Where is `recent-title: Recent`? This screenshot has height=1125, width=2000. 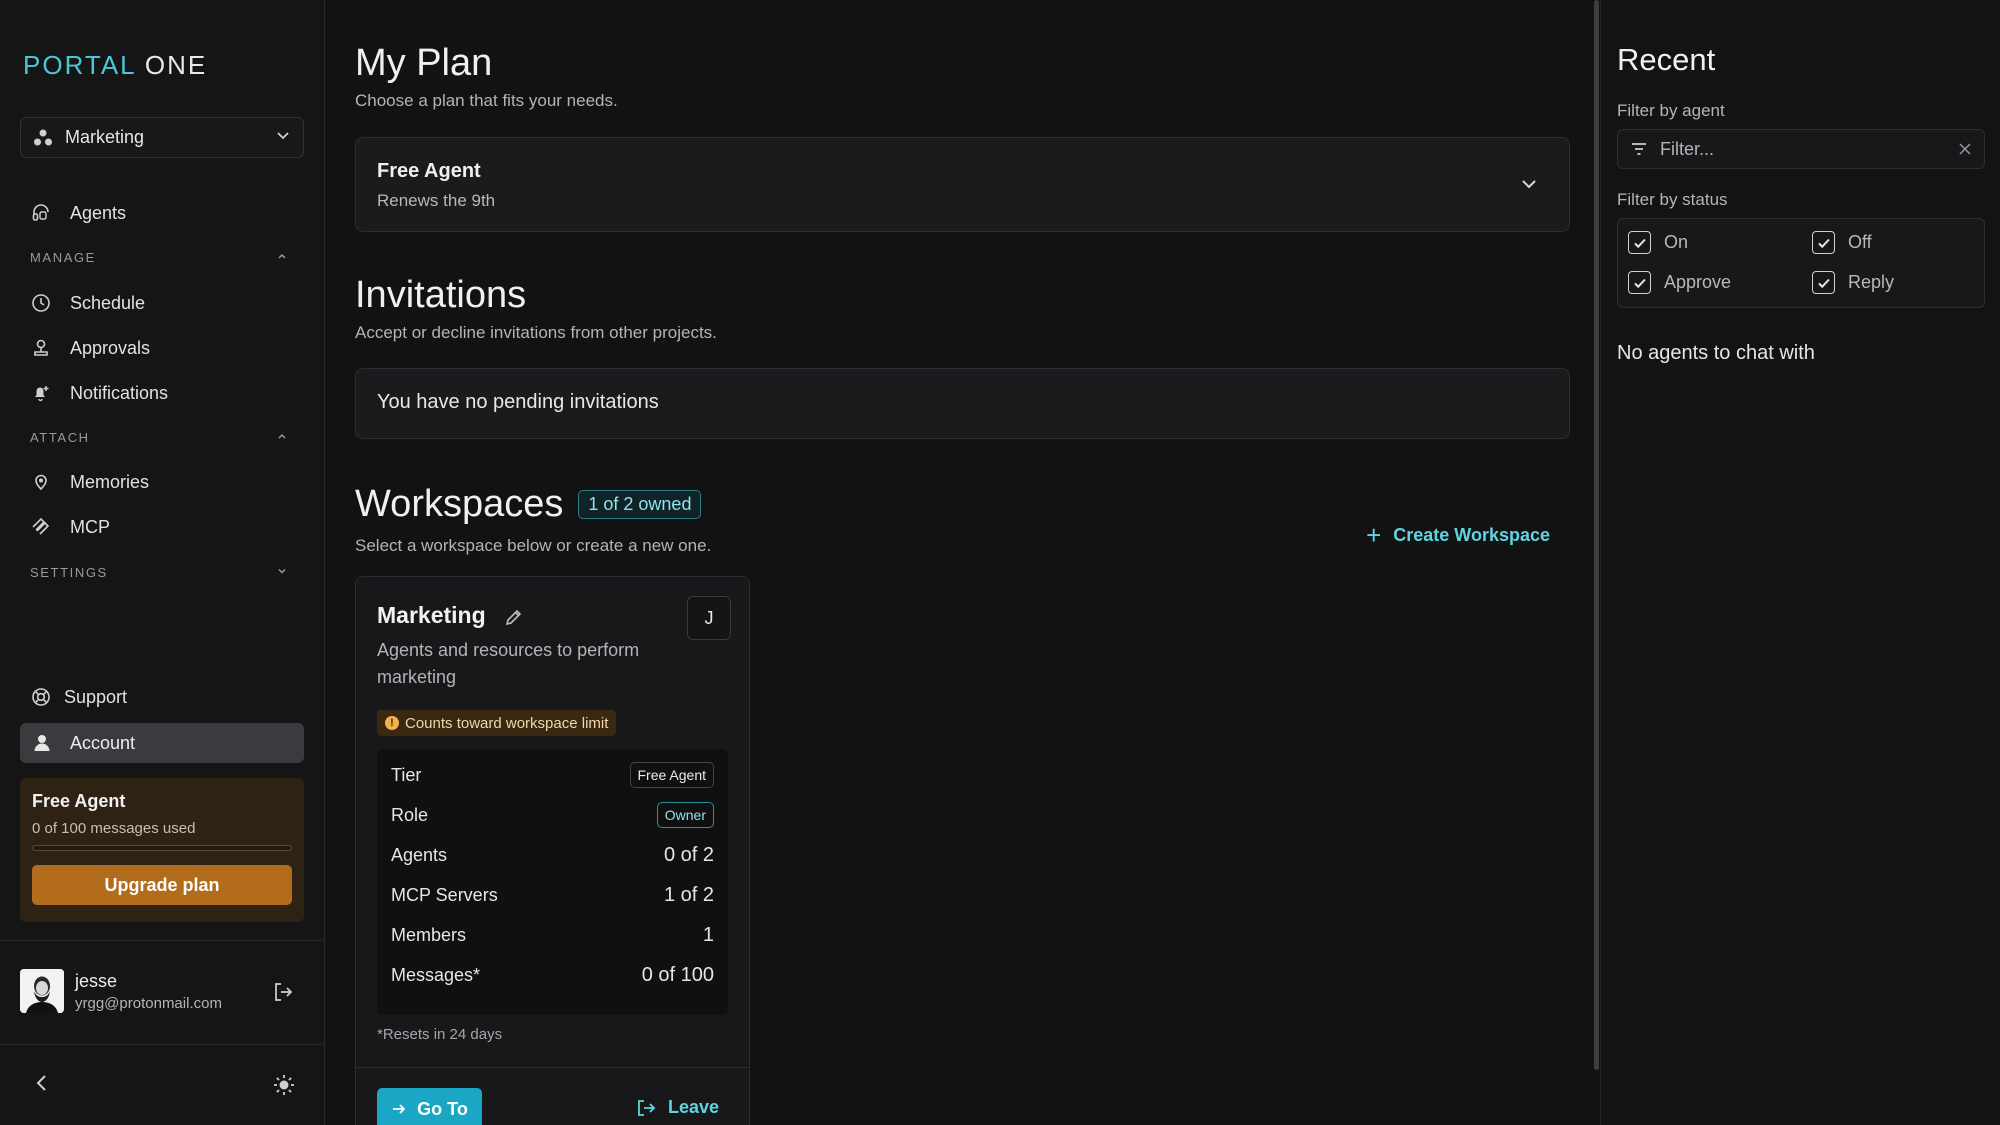 recent-title: Recent is located at coordinates (1666, 59).